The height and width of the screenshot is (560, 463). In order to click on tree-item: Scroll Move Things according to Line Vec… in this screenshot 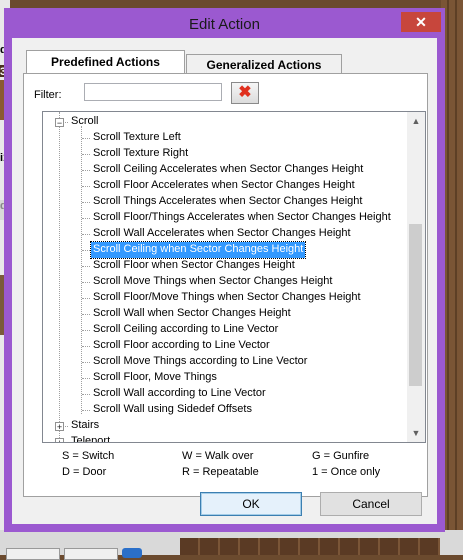, I will do `click(200, 362)`.